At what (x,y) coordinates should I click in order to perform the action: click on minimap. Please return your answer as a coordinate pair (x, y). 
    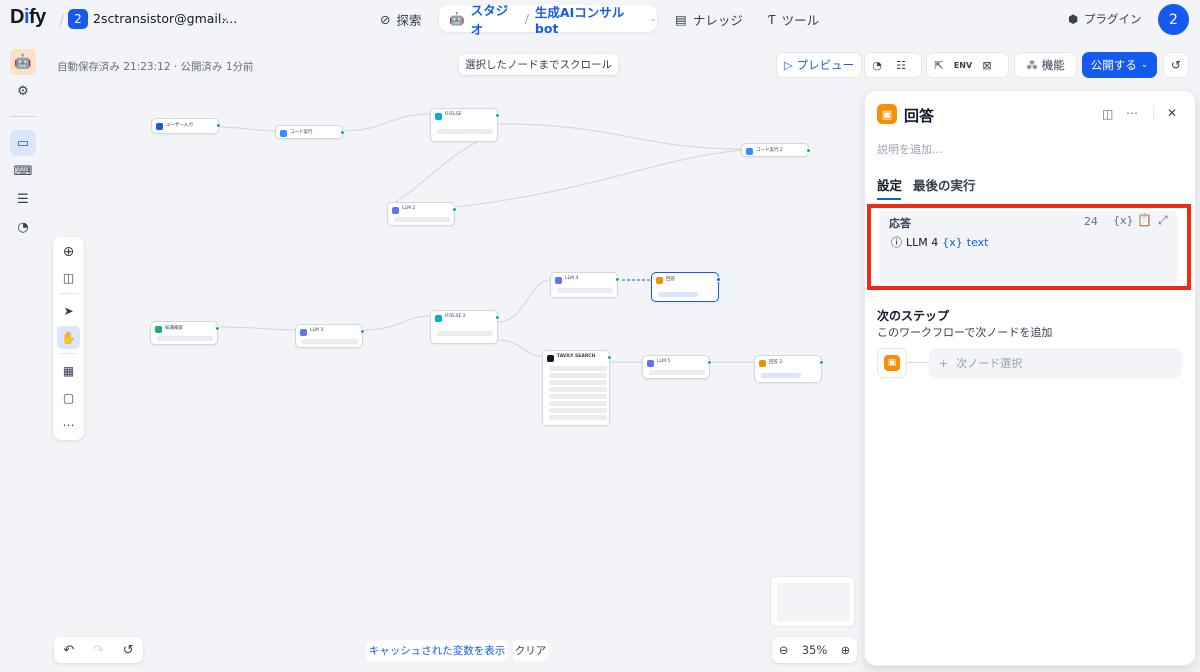
    Looking at the image, I should click on (812, 601).